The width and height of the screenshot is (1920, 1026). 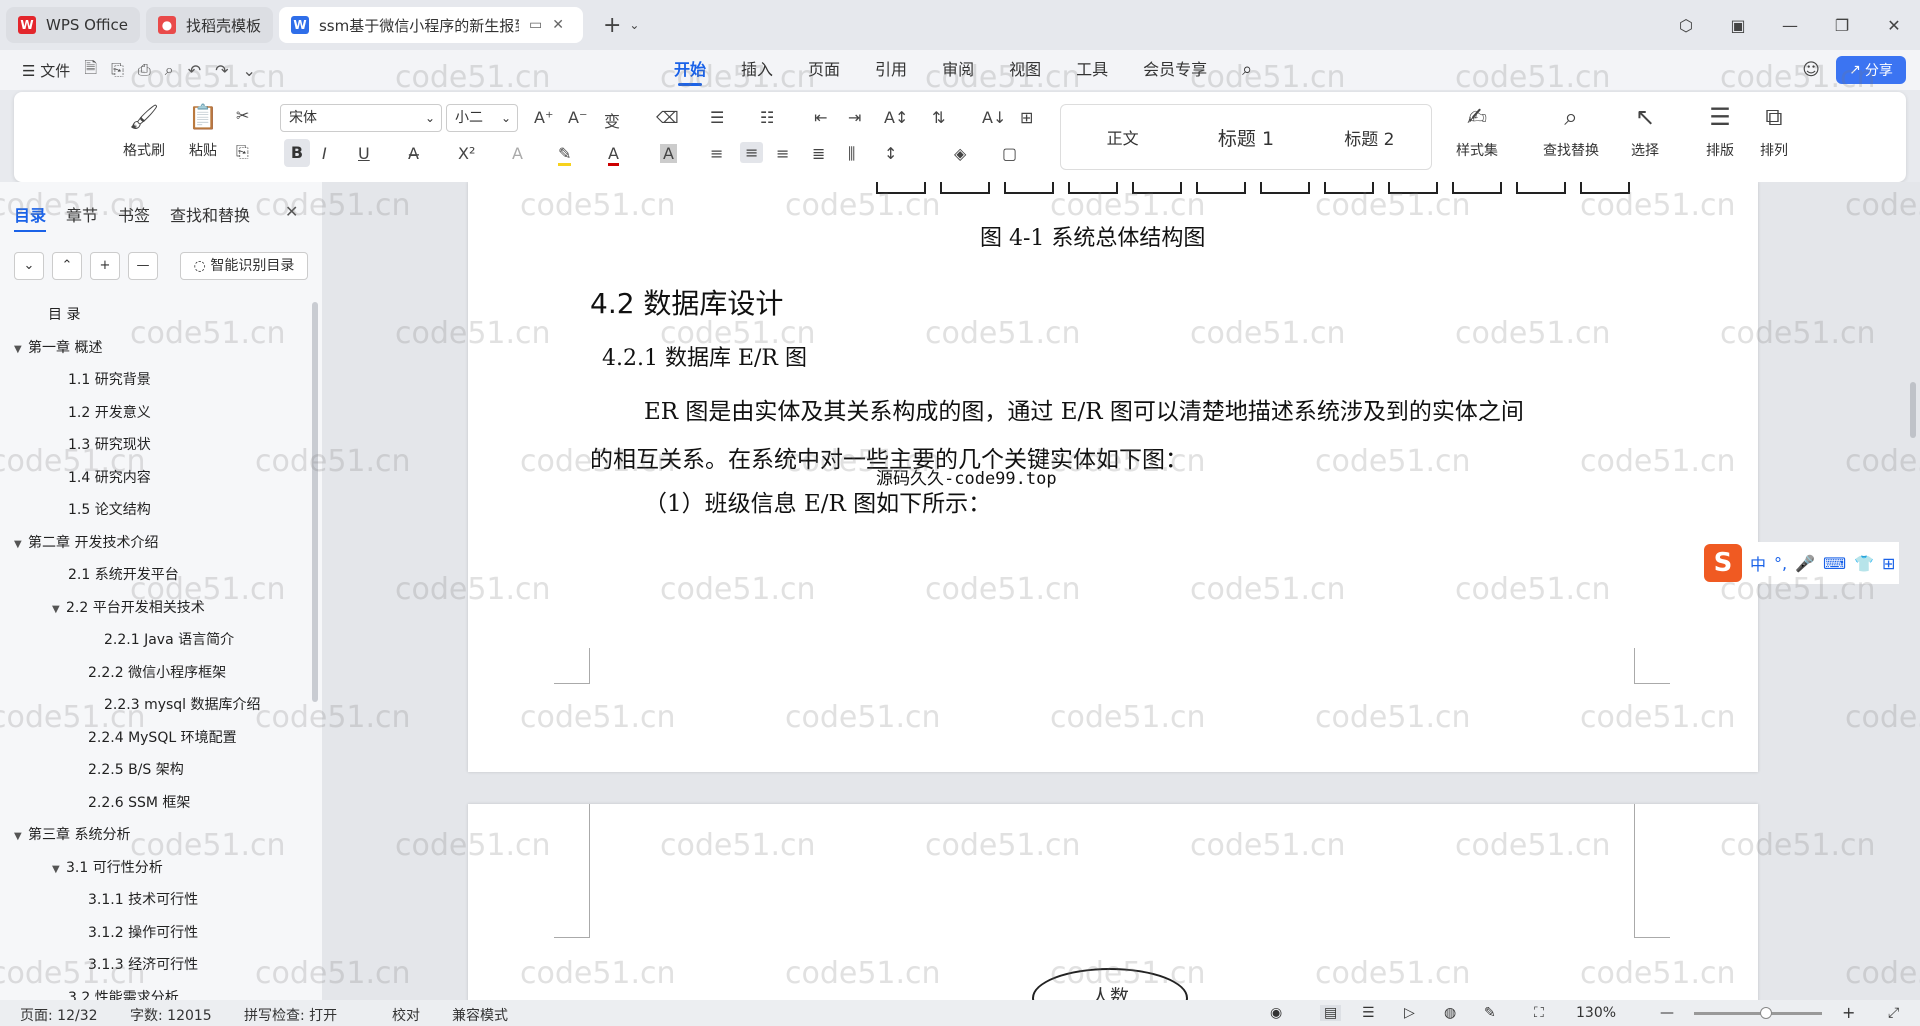 I want to click on remove-icon: —, so click(x=143, y=266).